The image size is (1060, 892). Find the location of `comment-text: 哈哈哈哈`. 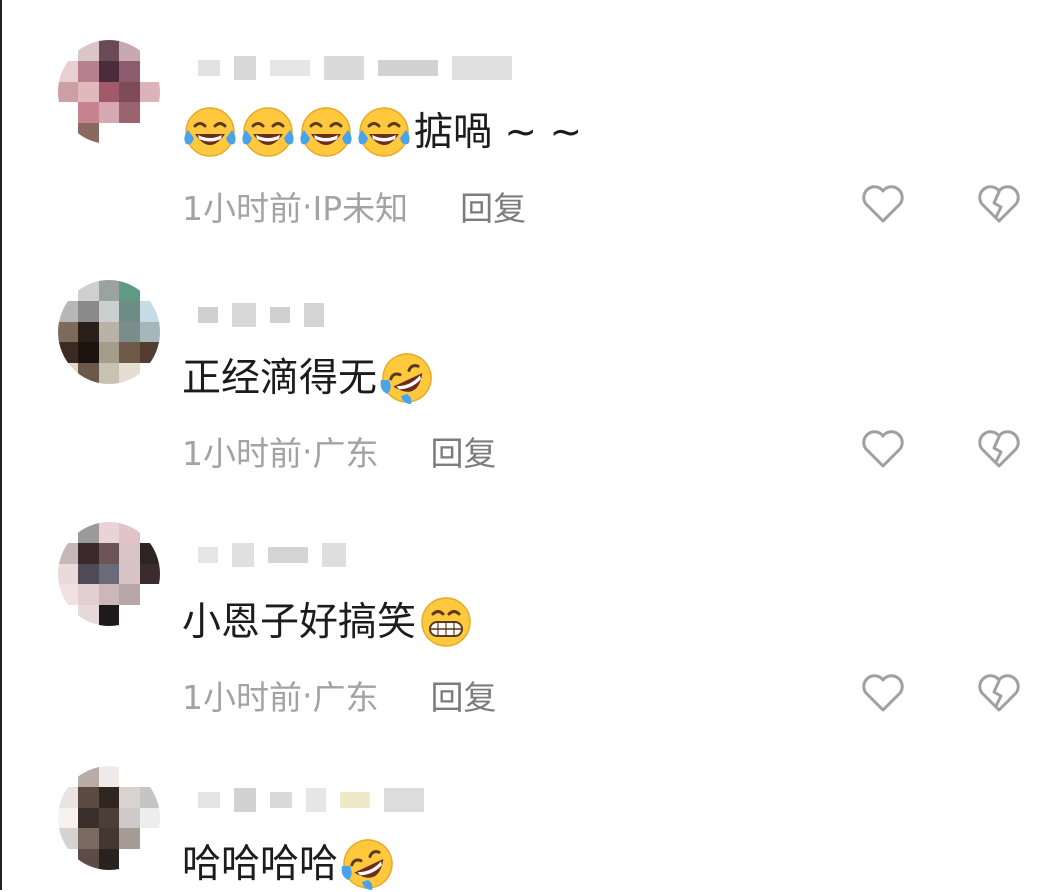

comment-text: 哈哈哈哈 is located at coordinates (290, 864).